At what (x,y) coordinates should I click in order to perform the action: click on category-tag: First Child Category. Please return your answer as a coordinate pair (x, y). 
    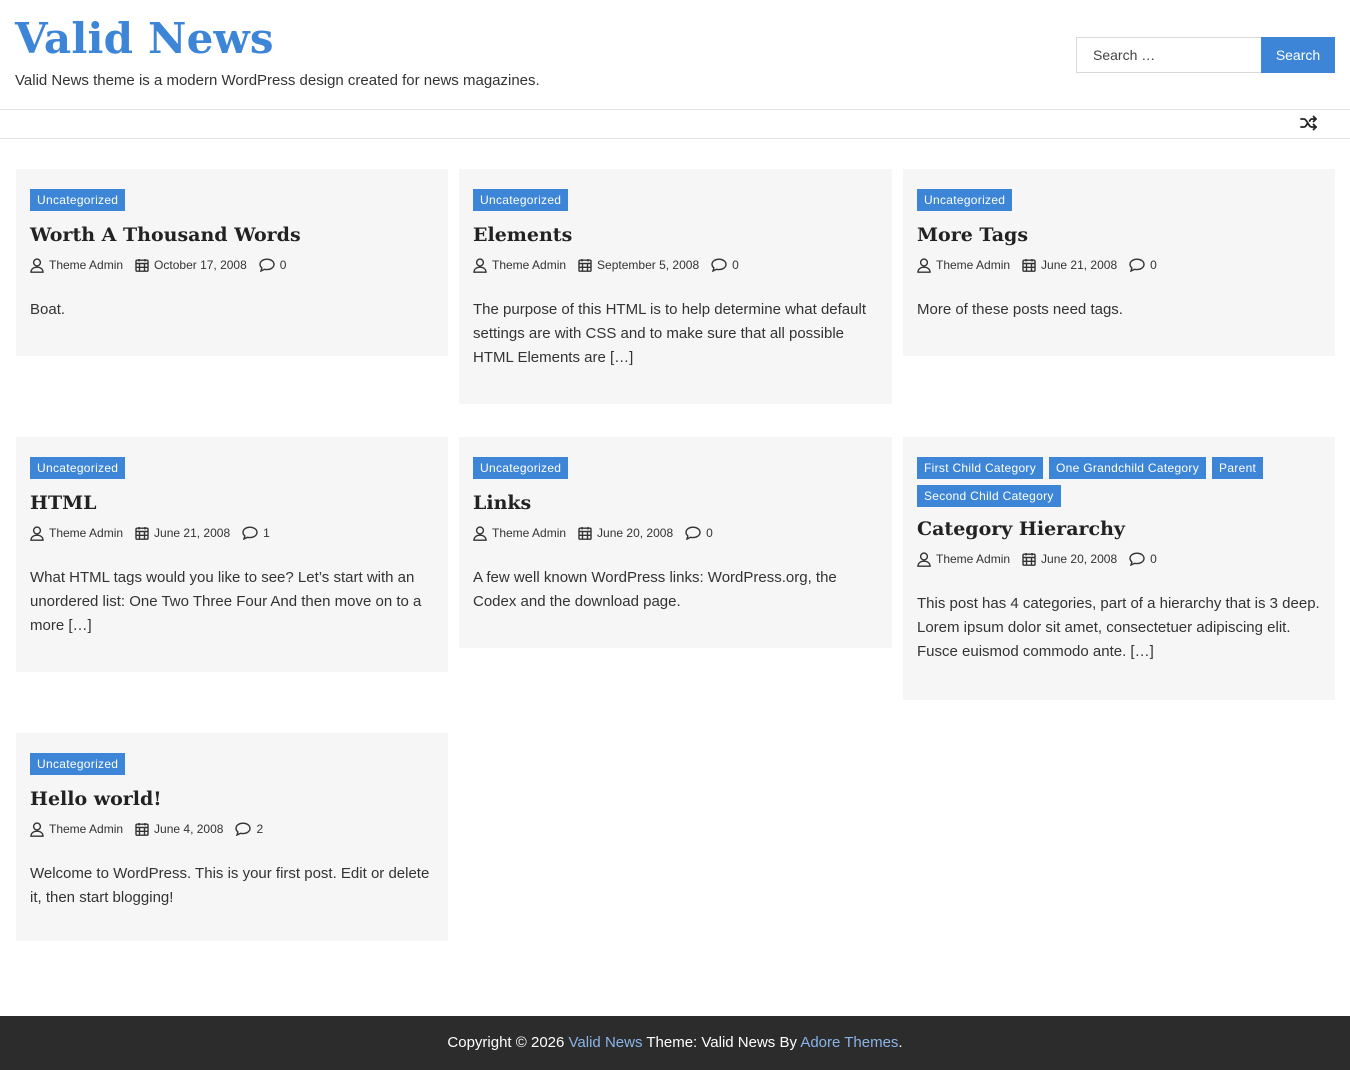
    Looking at the image, I should click on (980, 468).